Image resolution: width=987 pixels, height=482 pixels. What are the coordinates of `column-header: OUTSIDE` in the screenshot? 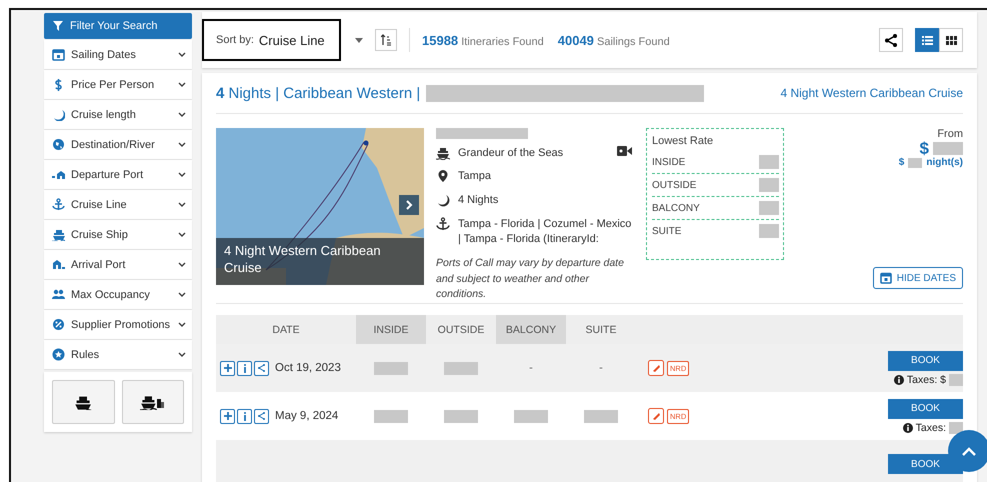 It's located at (461, 330).